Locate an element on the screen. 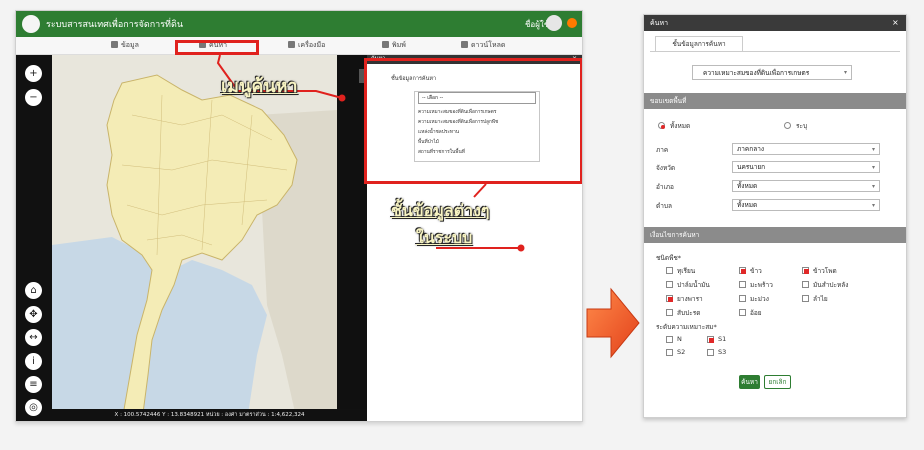 This screenshot has width=924, height=450. level-label: N is located at coordinates (679, 339).